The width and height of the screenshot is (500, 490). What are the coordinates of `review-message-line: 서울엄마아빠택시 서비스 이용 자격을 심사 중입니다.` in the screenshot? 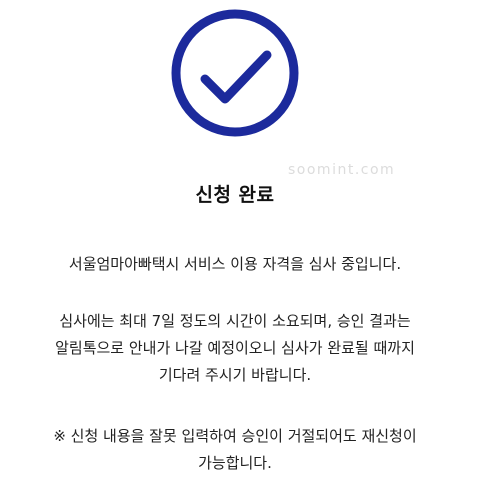 It's located at (235, 264).